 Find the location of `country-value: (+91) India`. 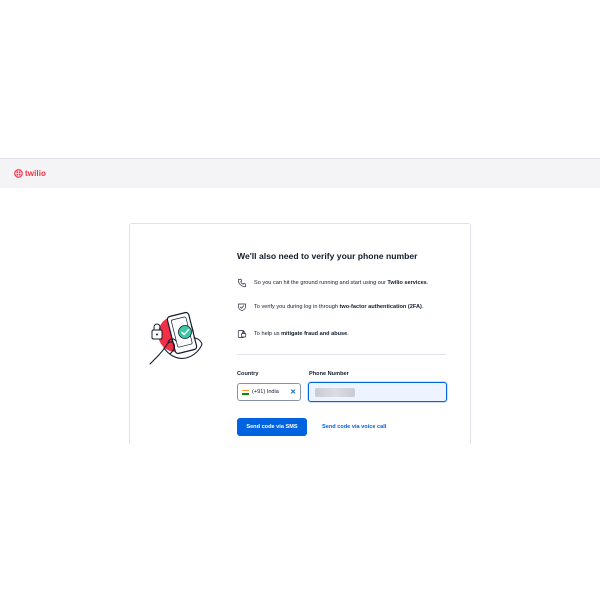

country-value: (+91) India is located at coordinates (265, 392).